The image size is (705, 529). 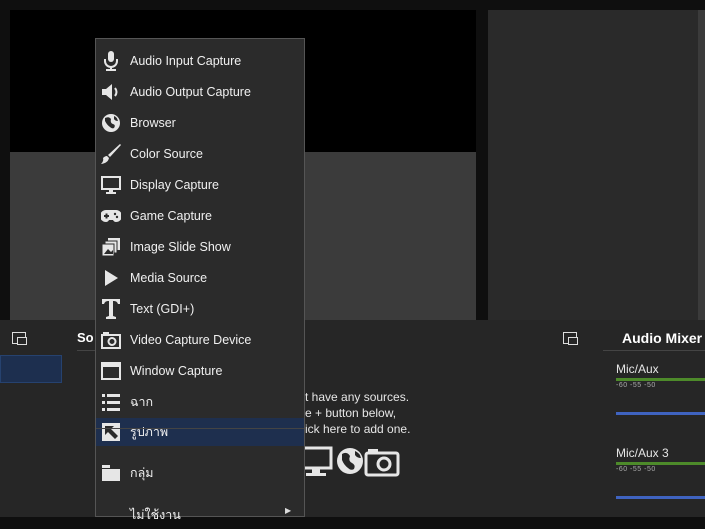 I want to click on window-icon, so click(x=111, y=371).